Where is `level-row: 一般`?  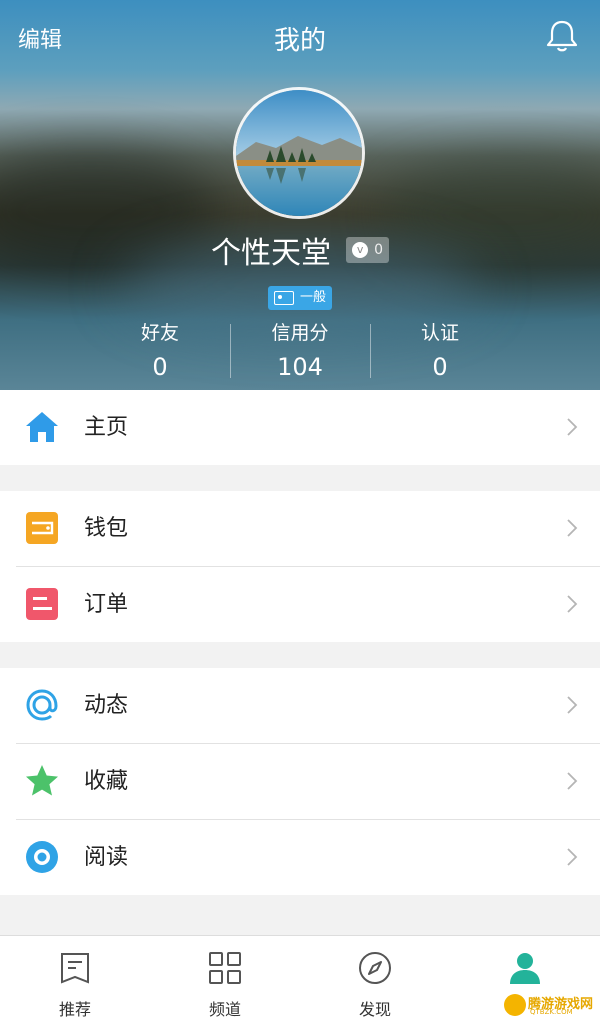 level-row: 一般 is located at coordinates (300, 298).